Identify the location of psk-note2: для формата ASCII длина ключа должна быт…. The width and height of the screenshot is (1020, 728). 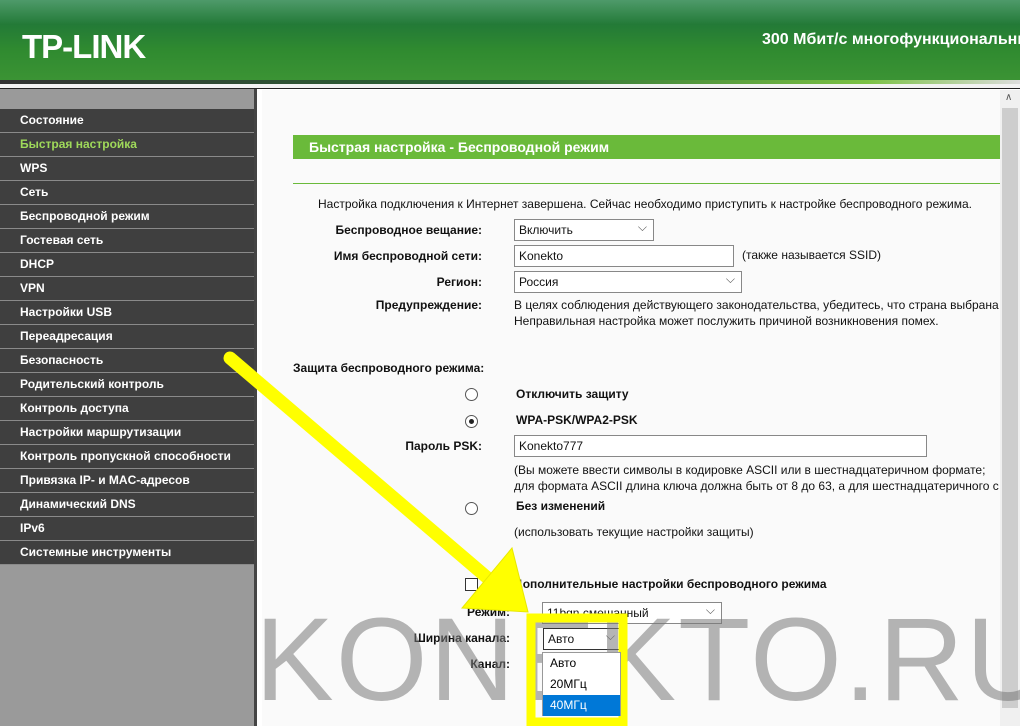
(756, 486).